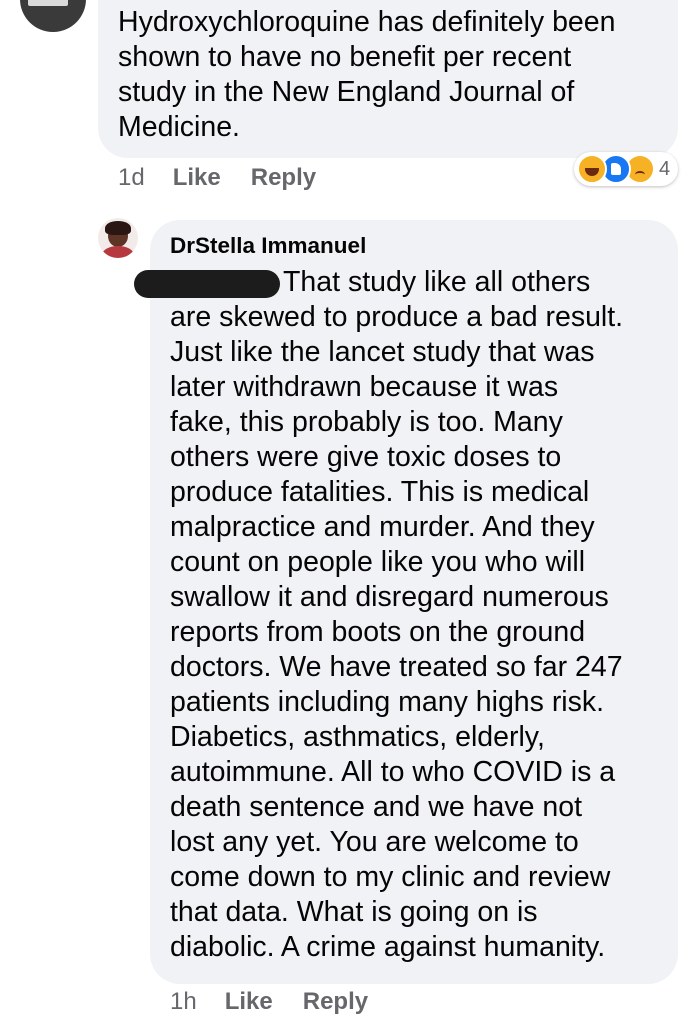 This screenshot has width=695, height=1024. Describe the element at coordinates (626, 169) in the screenshot. I see `reactions-summary: 4` at that location.